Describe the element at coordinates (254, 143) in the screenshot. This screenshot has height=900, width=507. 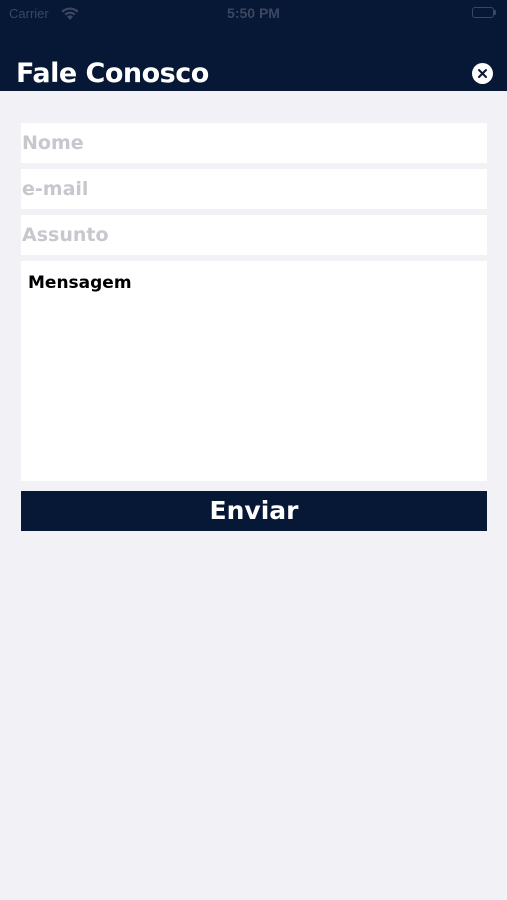
I see `name-input` at that location.